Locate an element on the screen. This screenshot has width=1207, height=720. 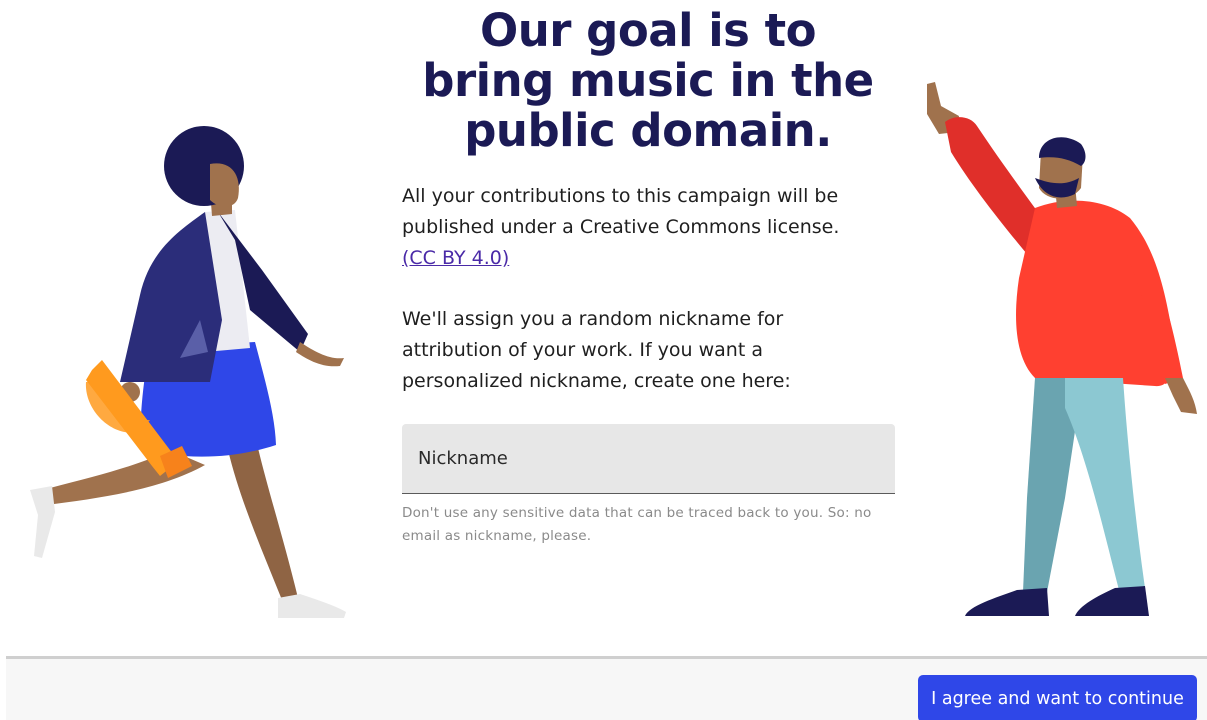
nickname-input is located at coordinates (648, 459).